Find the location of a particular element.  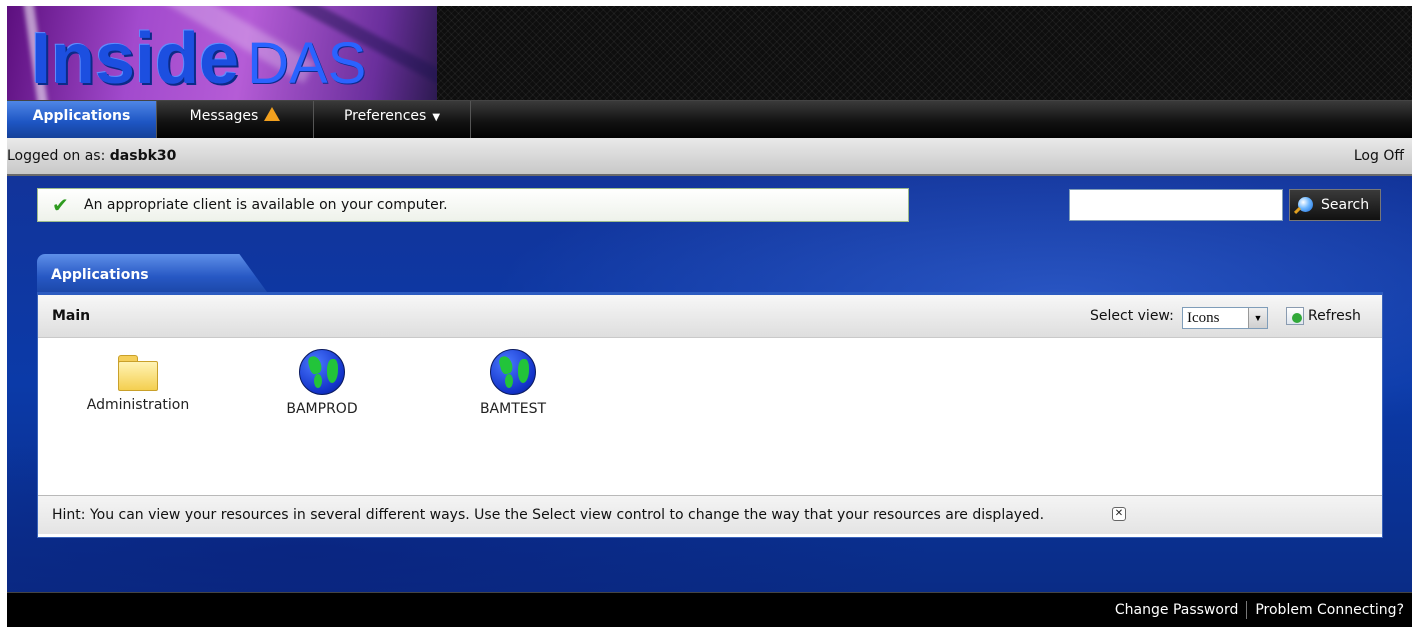

panel-header: Main Select view: Icons ▼ Refresh is located at coordinates (710, 316).